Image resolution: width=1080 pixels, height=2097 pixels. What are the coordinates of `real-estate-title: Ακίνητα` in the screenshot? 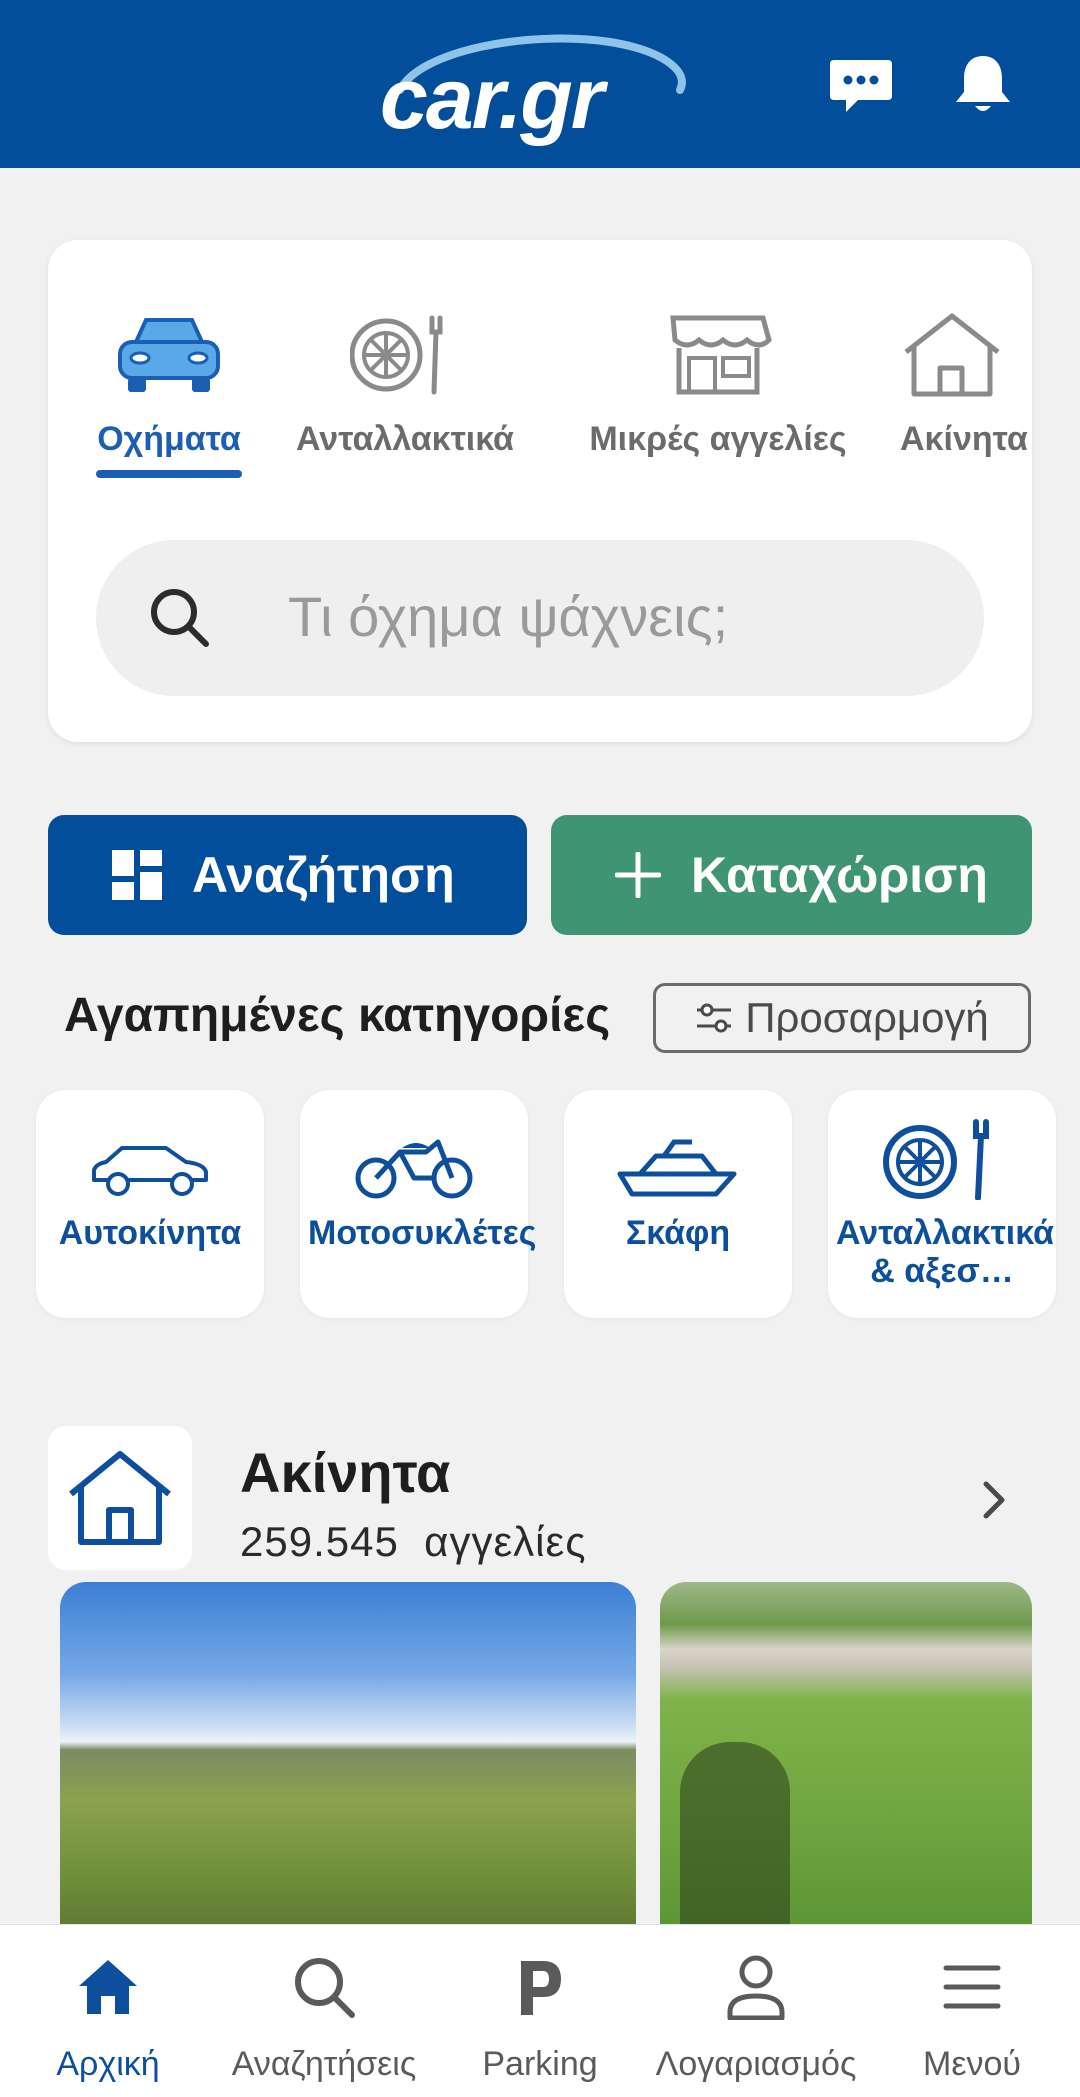 It's located at (345, 1472).